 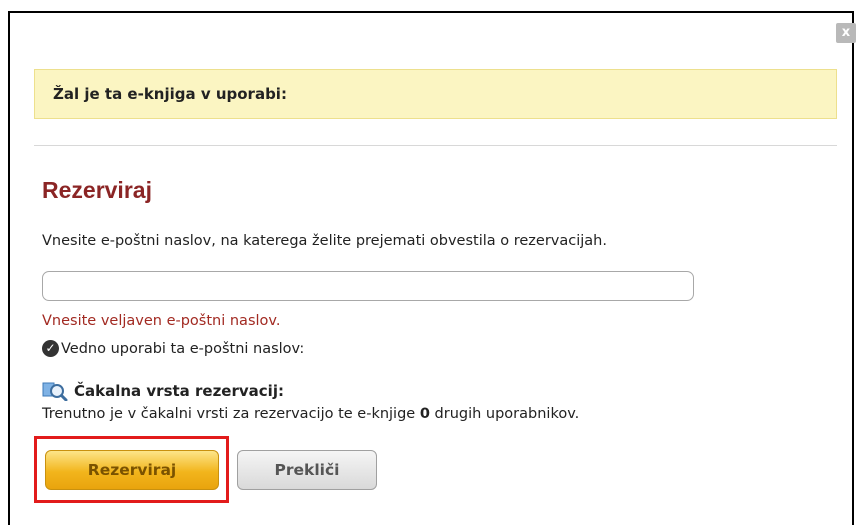 I want to click on notice-text: Žal je ta e-knjiga v uporabi:, so click(x=170, y=94).